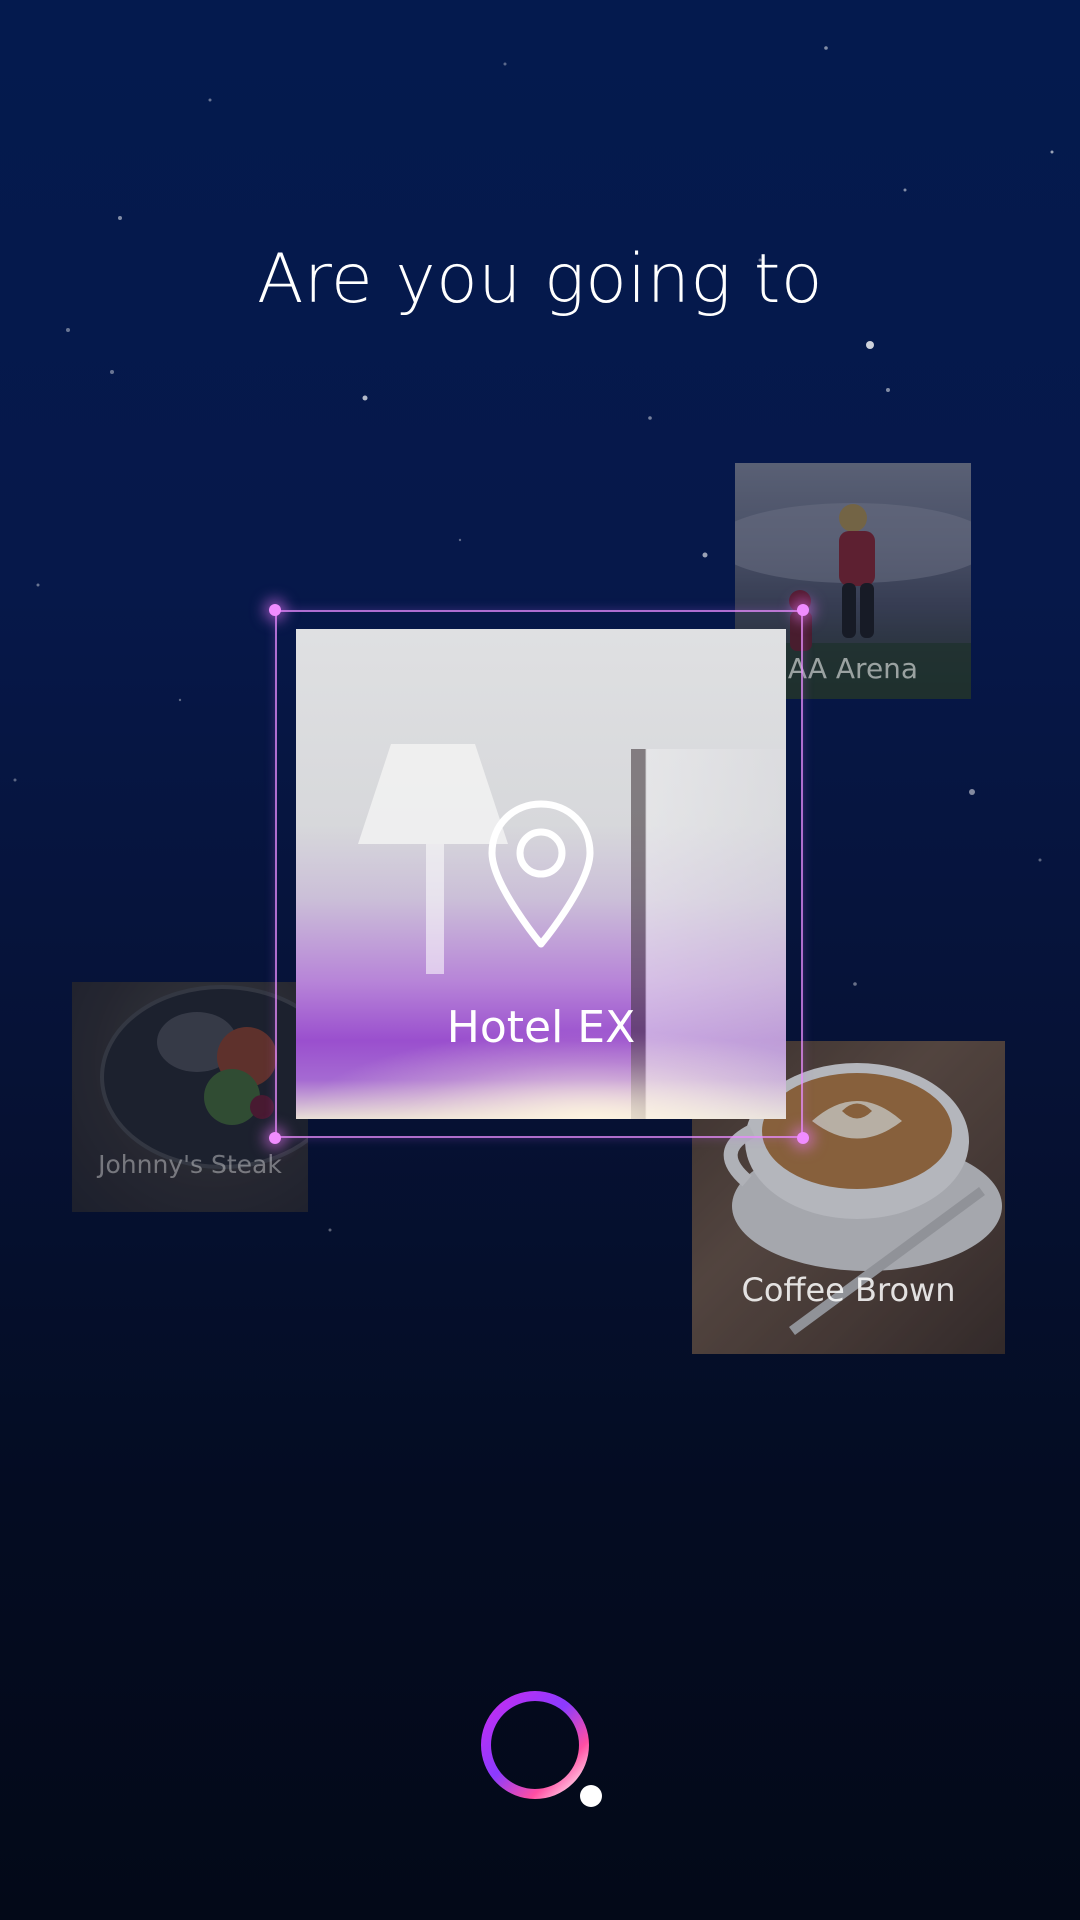 This screenshot has height=1920, width=1080. I want to click on prompt-title: Are you going to, so click(540, 279).